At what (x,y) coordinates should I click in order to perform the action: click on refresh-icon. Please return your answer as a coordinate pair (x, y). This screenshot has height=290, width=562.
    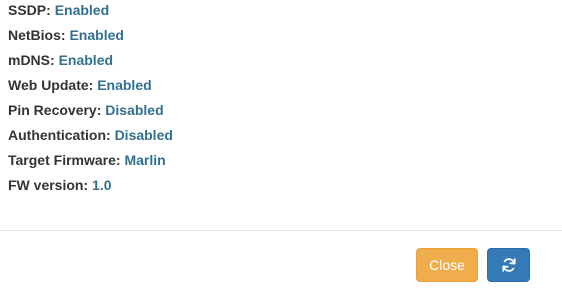
    Looking at the image, I should click on (509, 265).